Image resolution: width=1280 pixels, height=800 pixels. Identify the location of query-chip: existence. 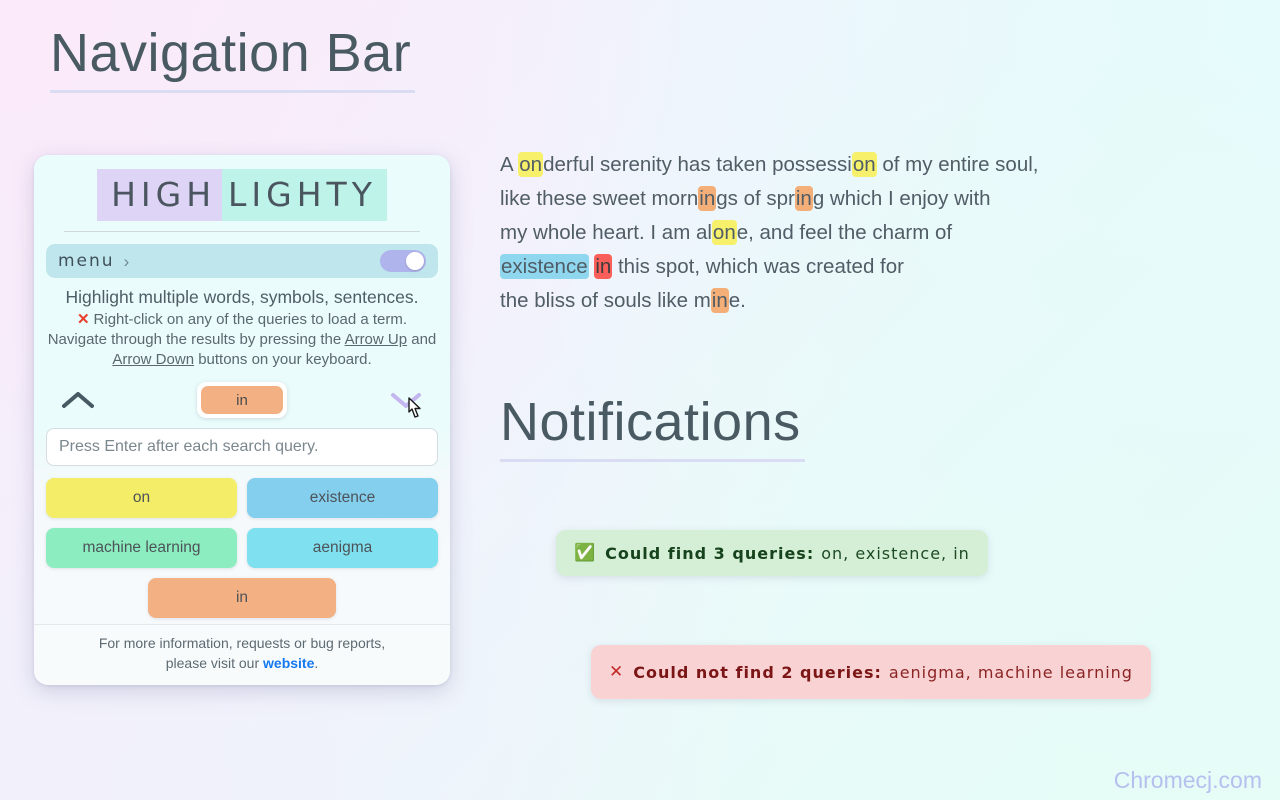
(342, 498).